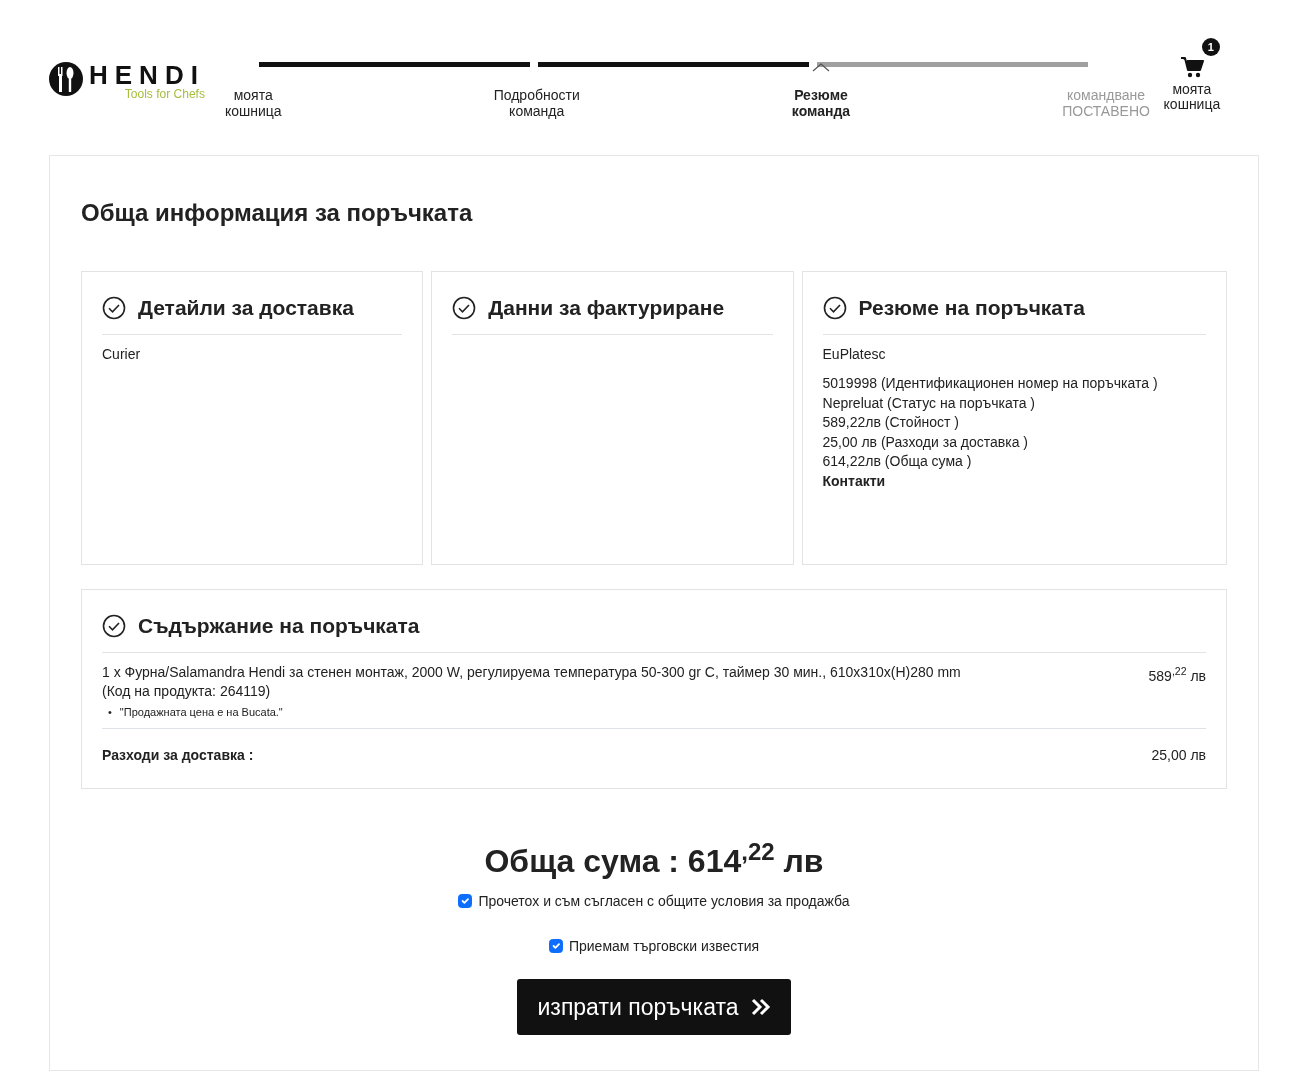 The width and height of the screenshot is (1308, 1076). I want to click on order-total: Обща сума : 614$^{,22}$ лв, so click(654, 858).